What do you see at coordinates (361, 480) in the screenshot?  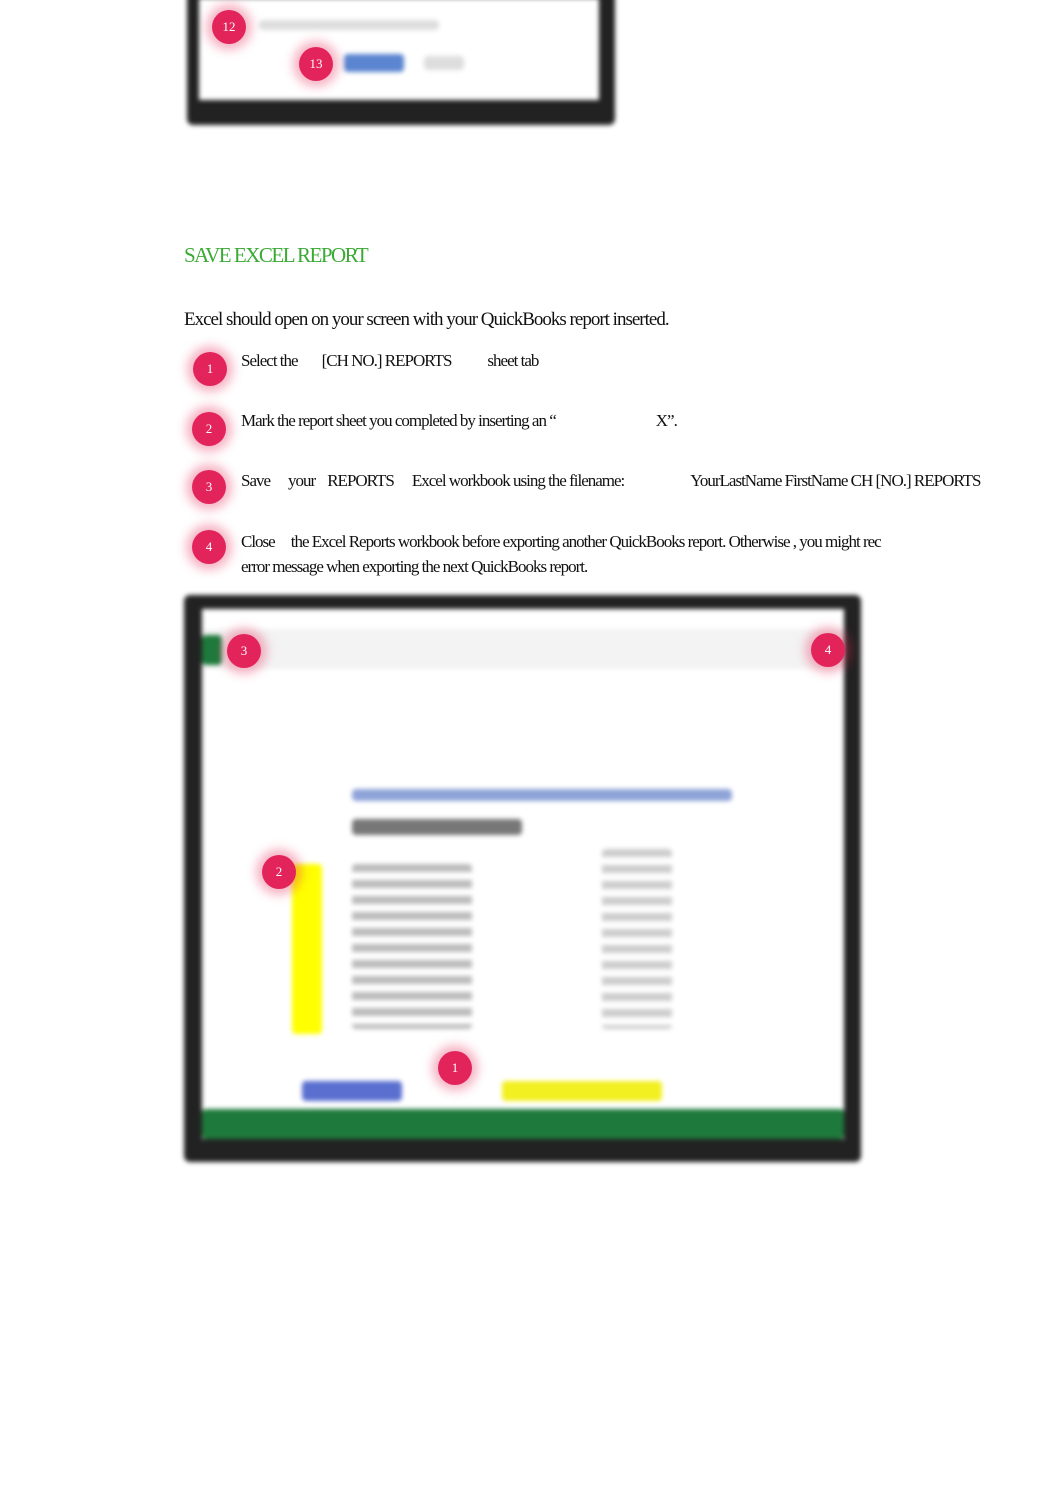 I see `step-text: REPORTS` at bounding box center [361, 480].